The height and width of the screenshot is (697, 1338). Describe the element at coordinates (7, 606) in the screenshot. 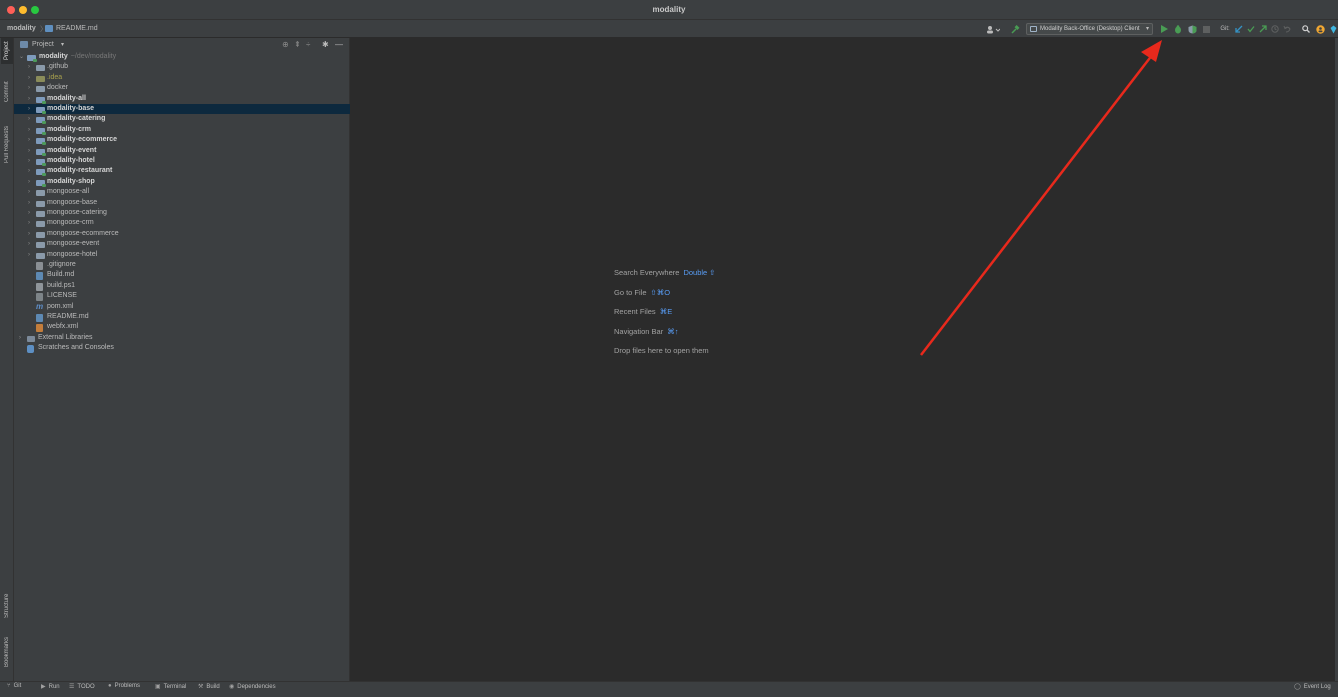

I see `tab-structure: Structure` at that location.